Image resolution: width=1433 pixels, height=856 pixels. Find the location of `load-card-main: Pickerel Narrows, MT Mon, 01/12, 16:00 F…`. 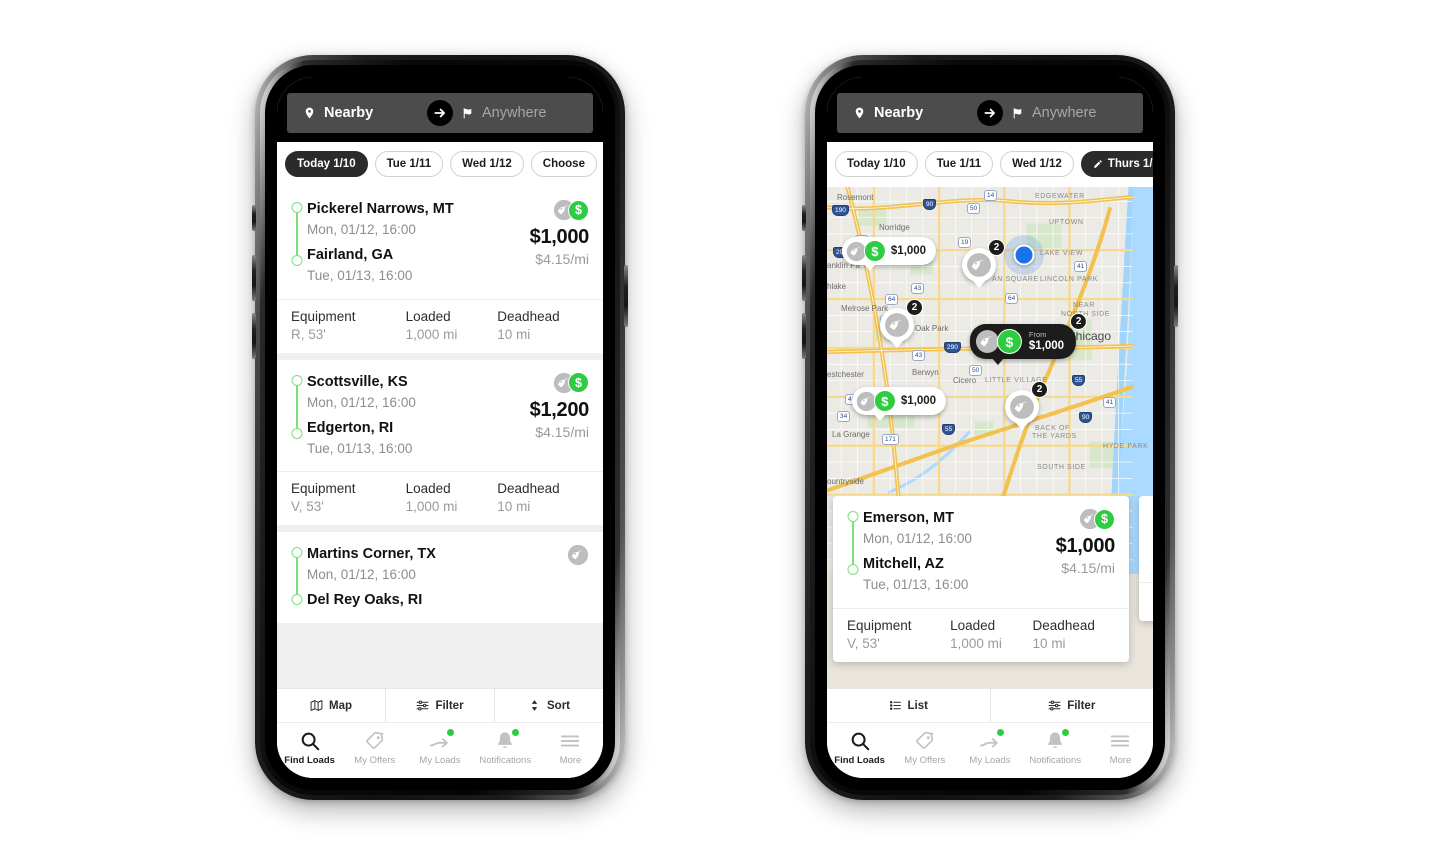

load-card-main: Pickerel Narrows, MT Mon, 01/12, 16:00 F… is located at coordinates (440, 243).